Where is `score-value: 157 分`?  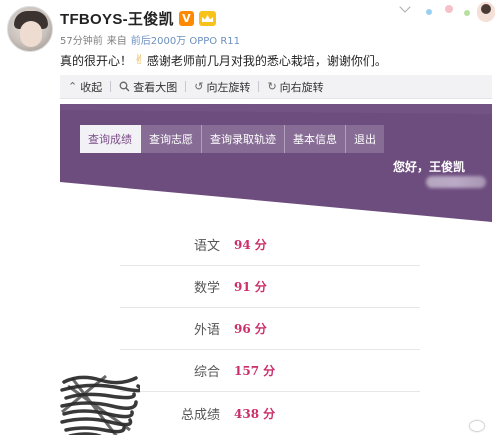 score-value: 157 分 is located at coordinates (254, 370).